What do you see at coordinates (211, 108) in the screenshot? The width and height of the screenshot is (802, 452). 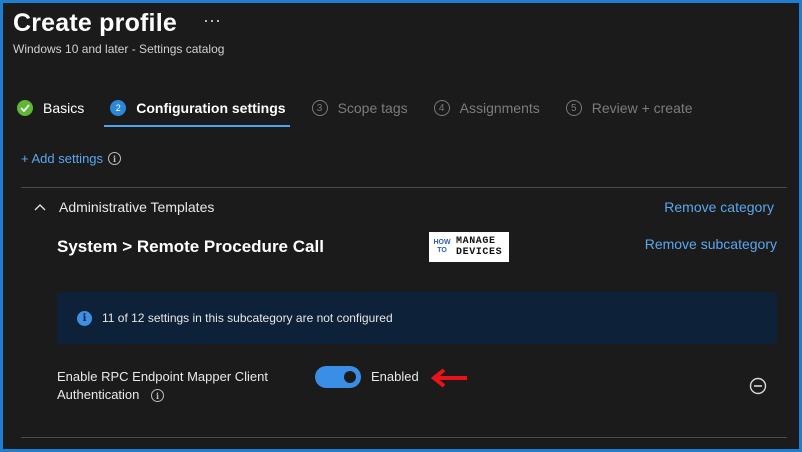 I see `wizard-step-label: Configuration settings` at bounding box center [211, 108].